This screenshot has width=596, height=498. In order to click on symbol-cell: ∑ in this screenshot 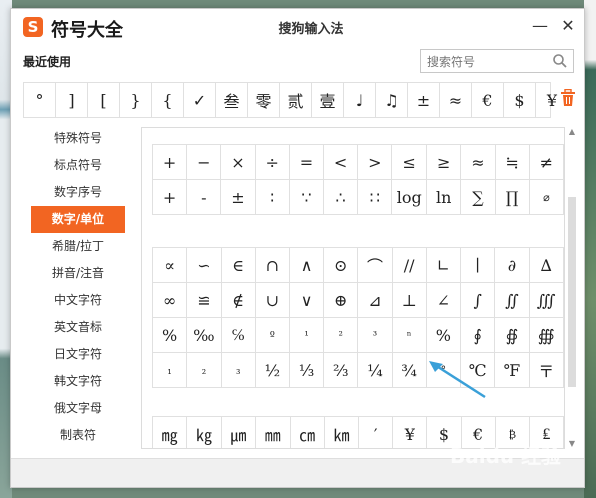, I will do `click(478, 197)`.